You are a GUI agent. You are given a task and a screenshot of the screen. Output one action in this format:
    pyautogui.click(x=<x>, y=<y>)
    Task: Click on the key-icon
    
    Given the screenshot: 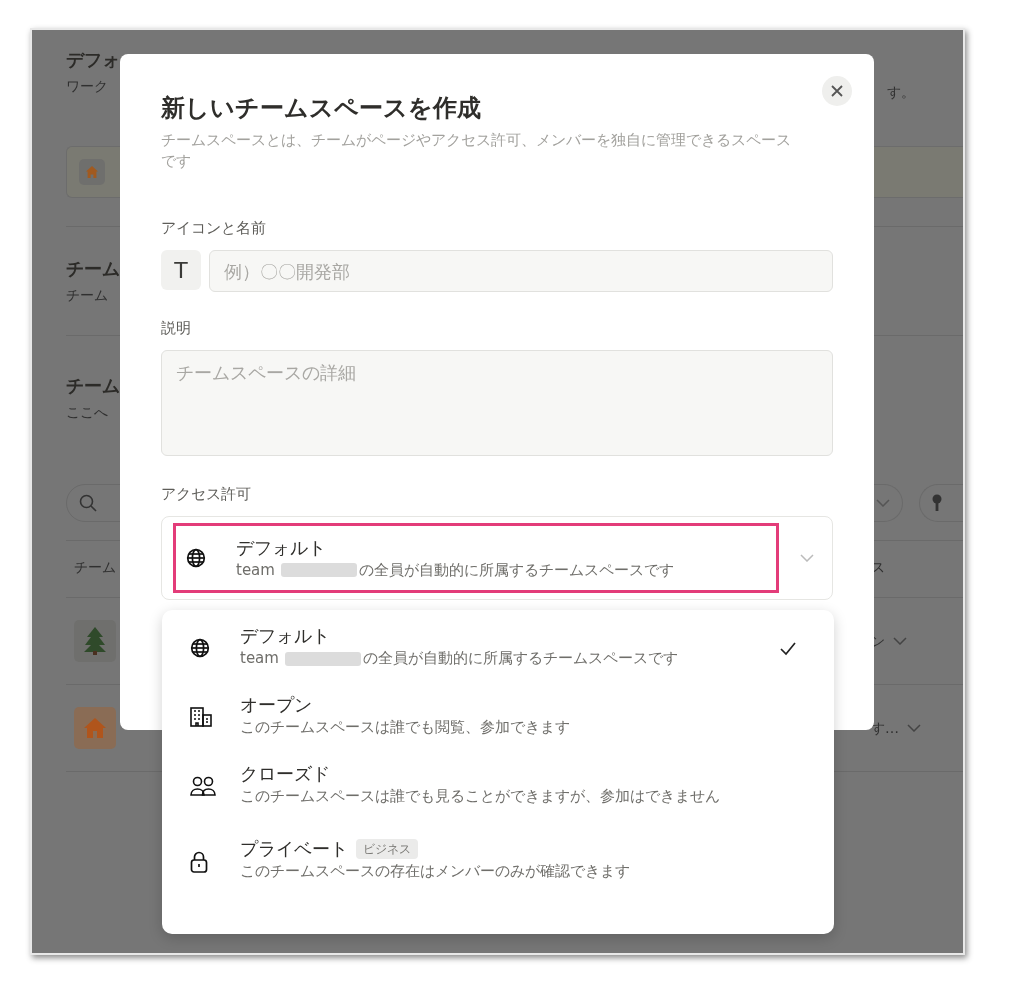 What is the action you would take?
    pyautogui.click(x=937, y=503)
    